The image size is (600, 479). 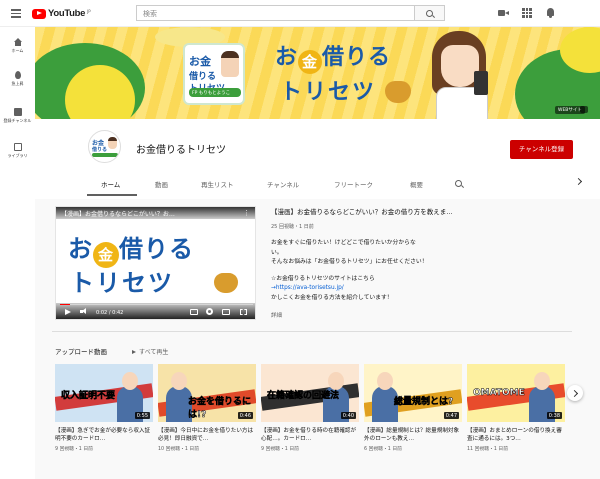 What do you see at coordinates (17, 75) in the screenshot?
I see `trending-icon` at bounding box center [17, 75].